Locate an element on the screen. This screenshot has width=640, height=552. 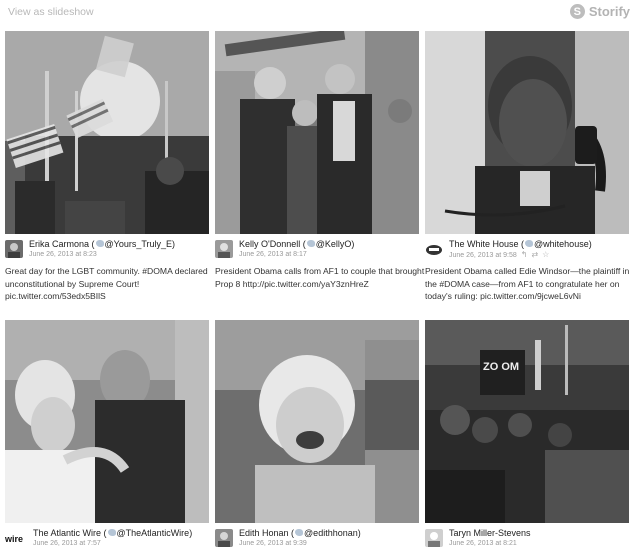
storify-logo-icon: S is located at coordinates (577, 11).